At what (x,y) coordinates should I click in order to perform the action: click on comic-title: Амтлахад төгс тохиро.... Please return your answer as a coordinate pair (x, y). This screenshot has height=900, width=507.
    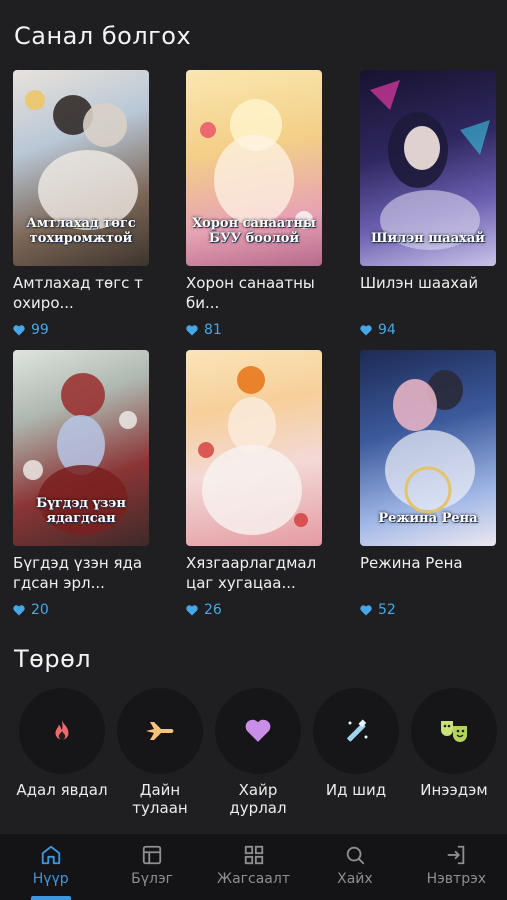
    Looking at the image, I should click on (81, 293).